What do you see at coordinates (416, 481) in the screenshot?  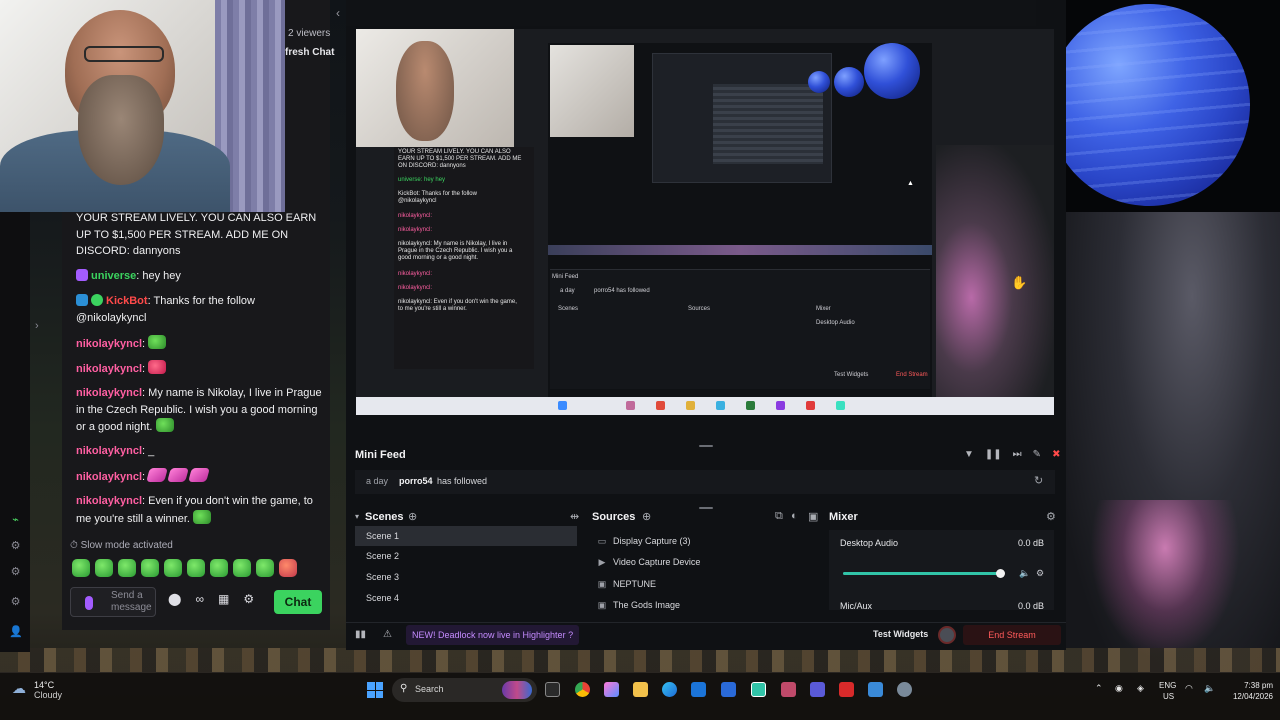 I see `feed-event-user: porro54` at bounding box center [416, 481].